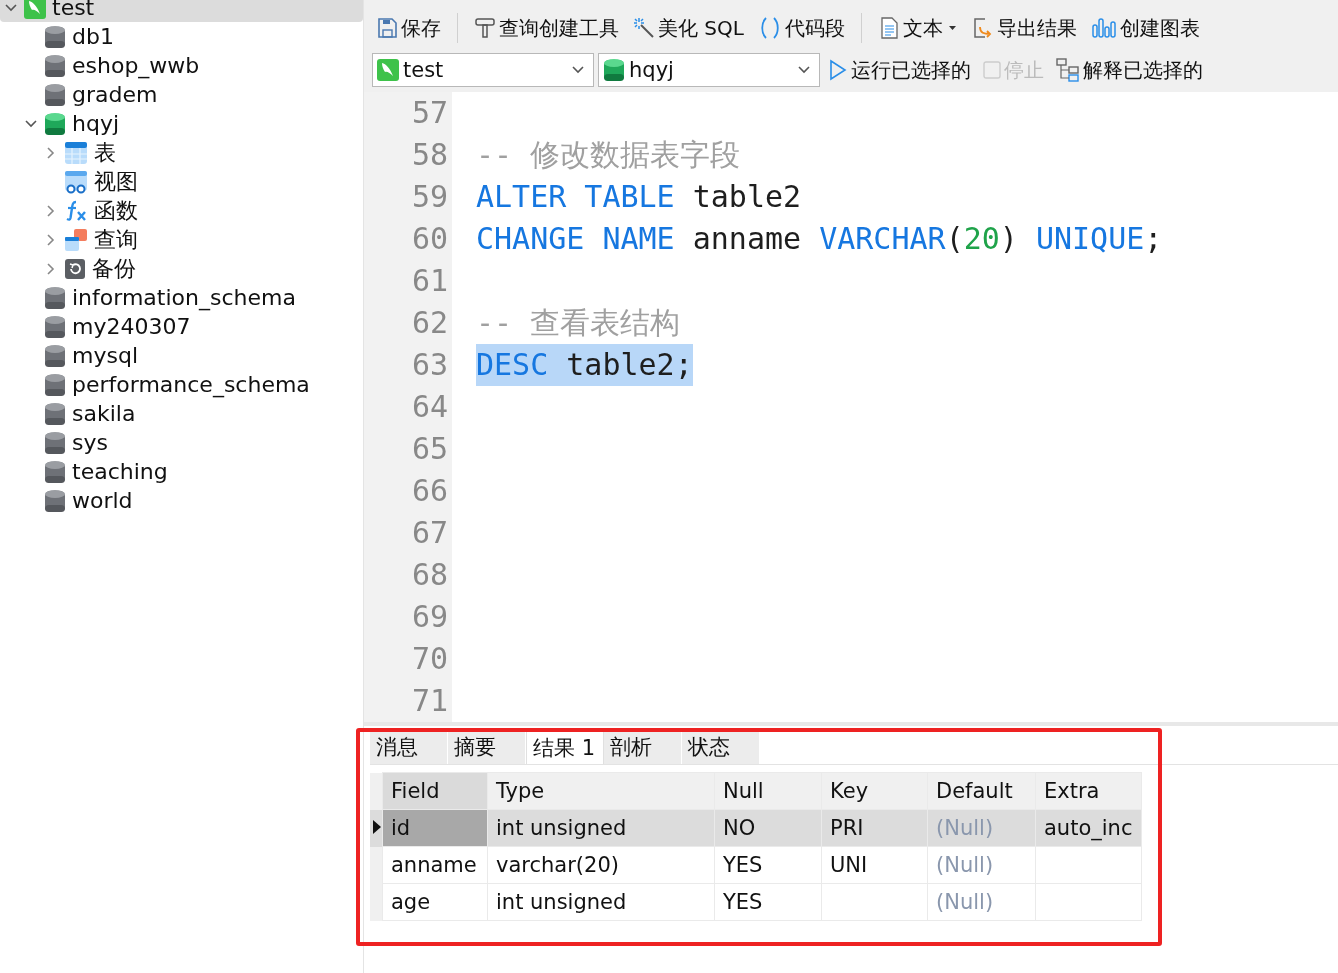 The height and width of the screenshot is (973, 1338). Describe the element at coordinates (191, 384) in the screenshot. I see `tree-label: performance_schema` at that location.